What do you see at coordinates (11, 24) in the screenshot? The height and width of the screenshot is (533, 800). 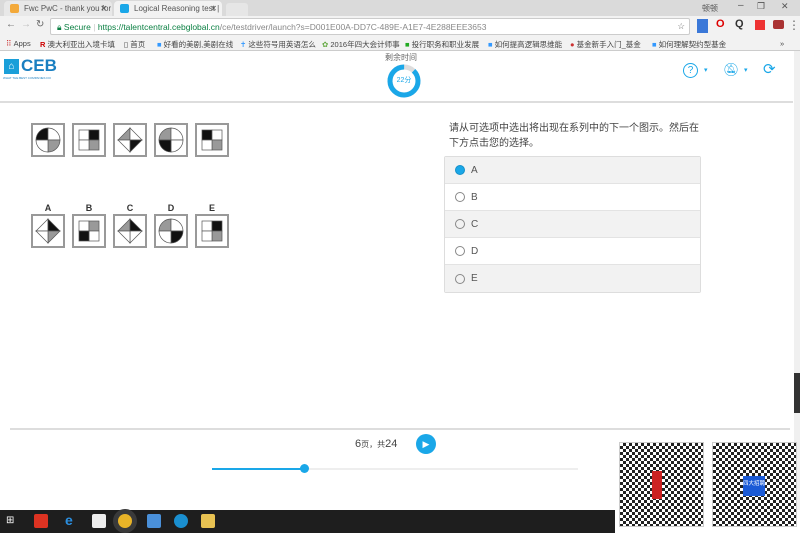 I see `back-button: ←` at bounding box center [11, 24].